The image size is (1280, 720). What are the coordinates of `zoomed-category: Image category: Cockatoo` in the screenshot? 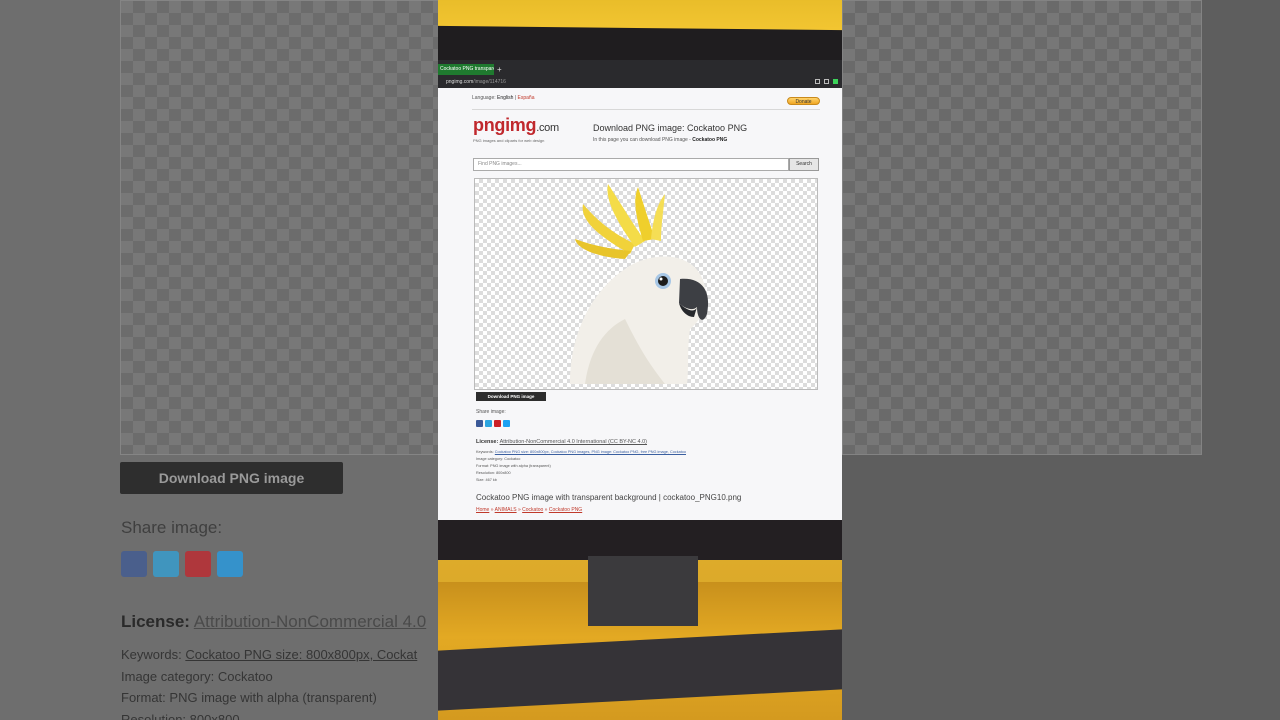 It's located at (197, 676).